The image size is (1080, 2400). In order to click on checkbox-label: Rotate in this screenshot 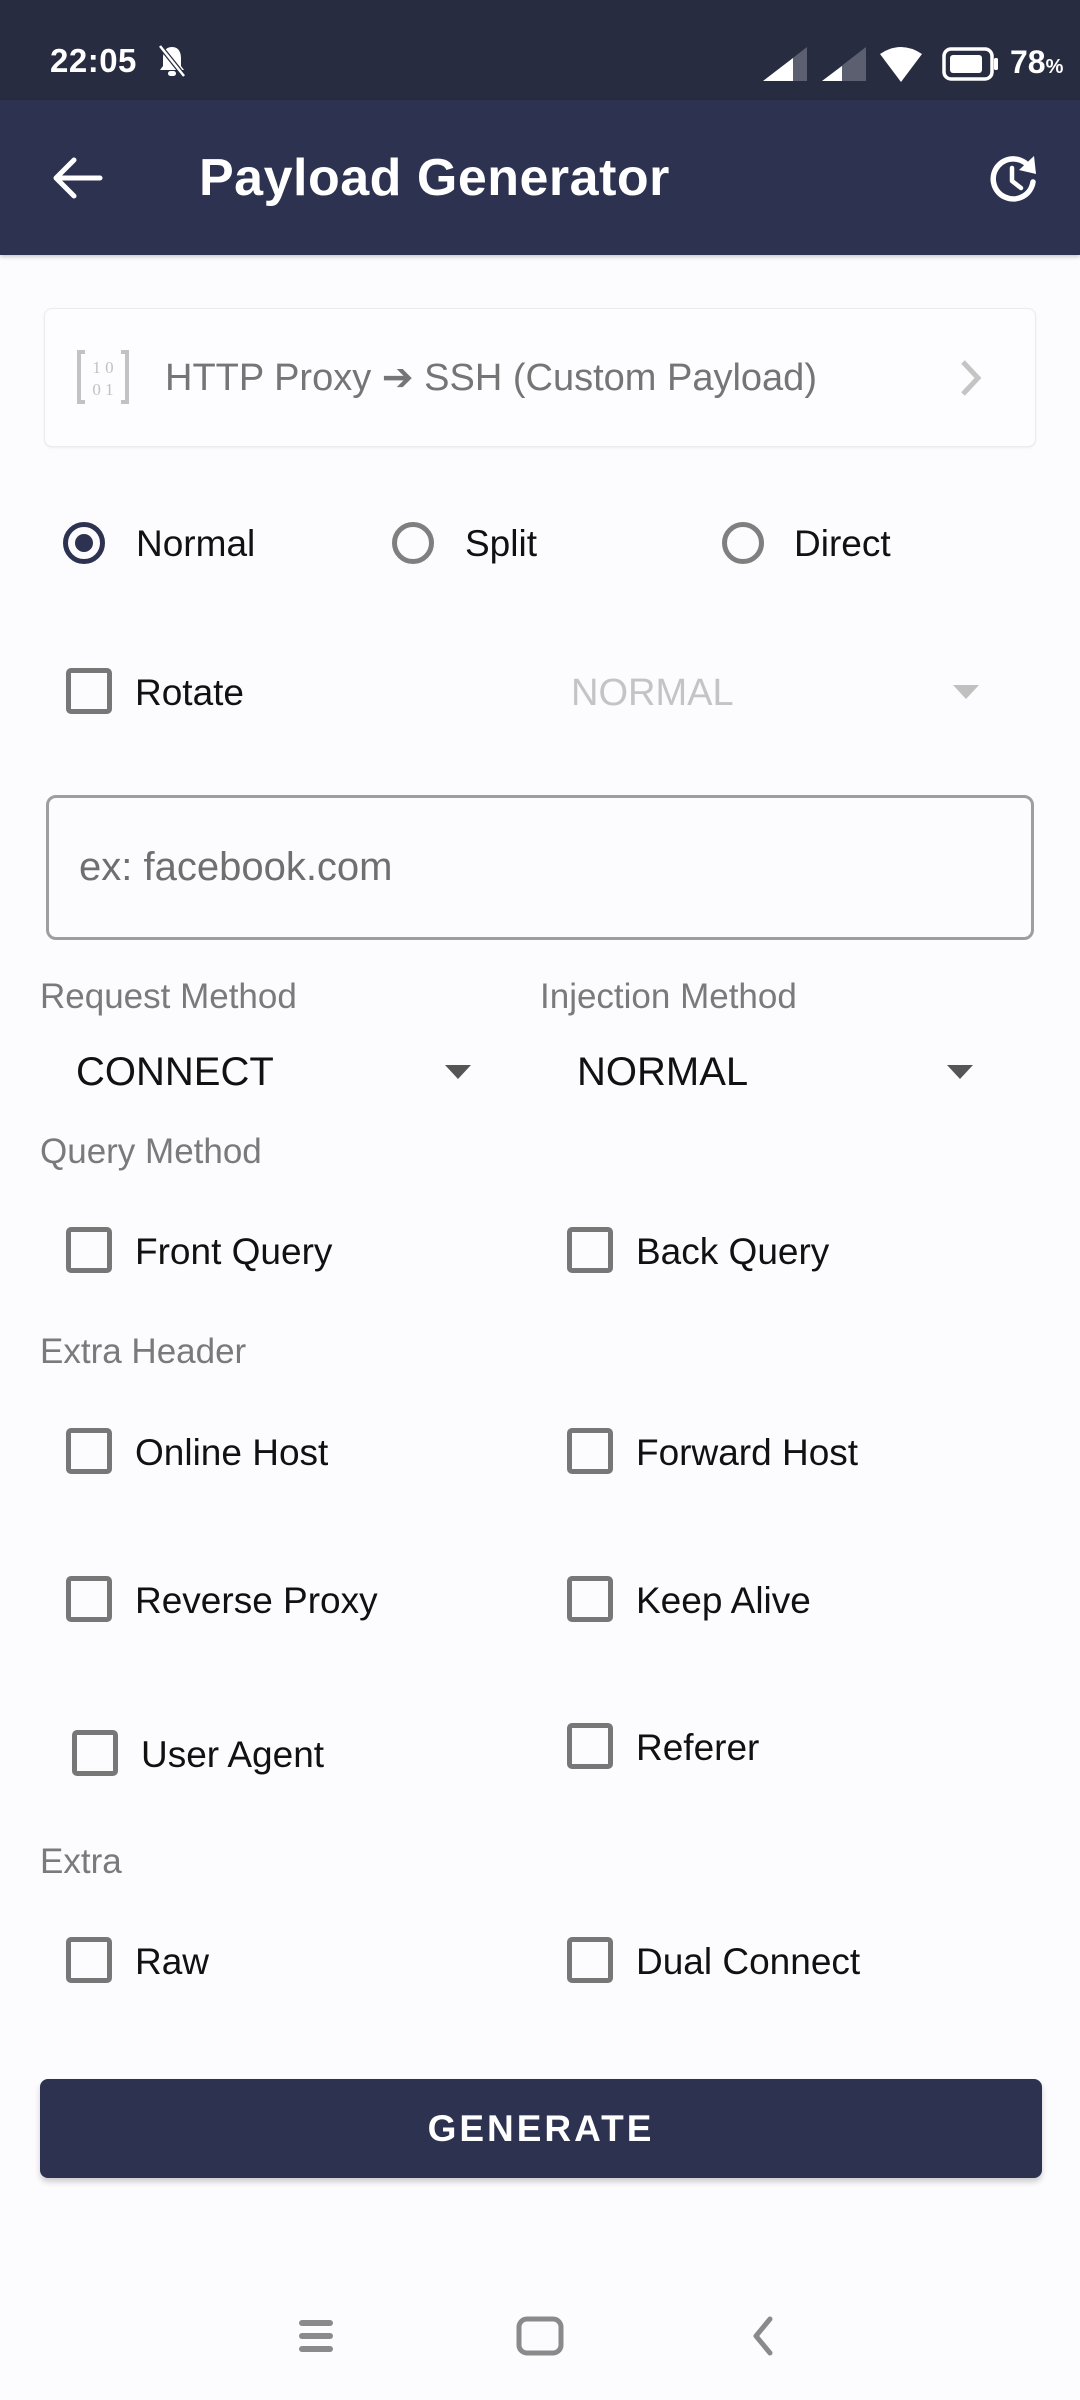, I will do `click(190, 692)`.